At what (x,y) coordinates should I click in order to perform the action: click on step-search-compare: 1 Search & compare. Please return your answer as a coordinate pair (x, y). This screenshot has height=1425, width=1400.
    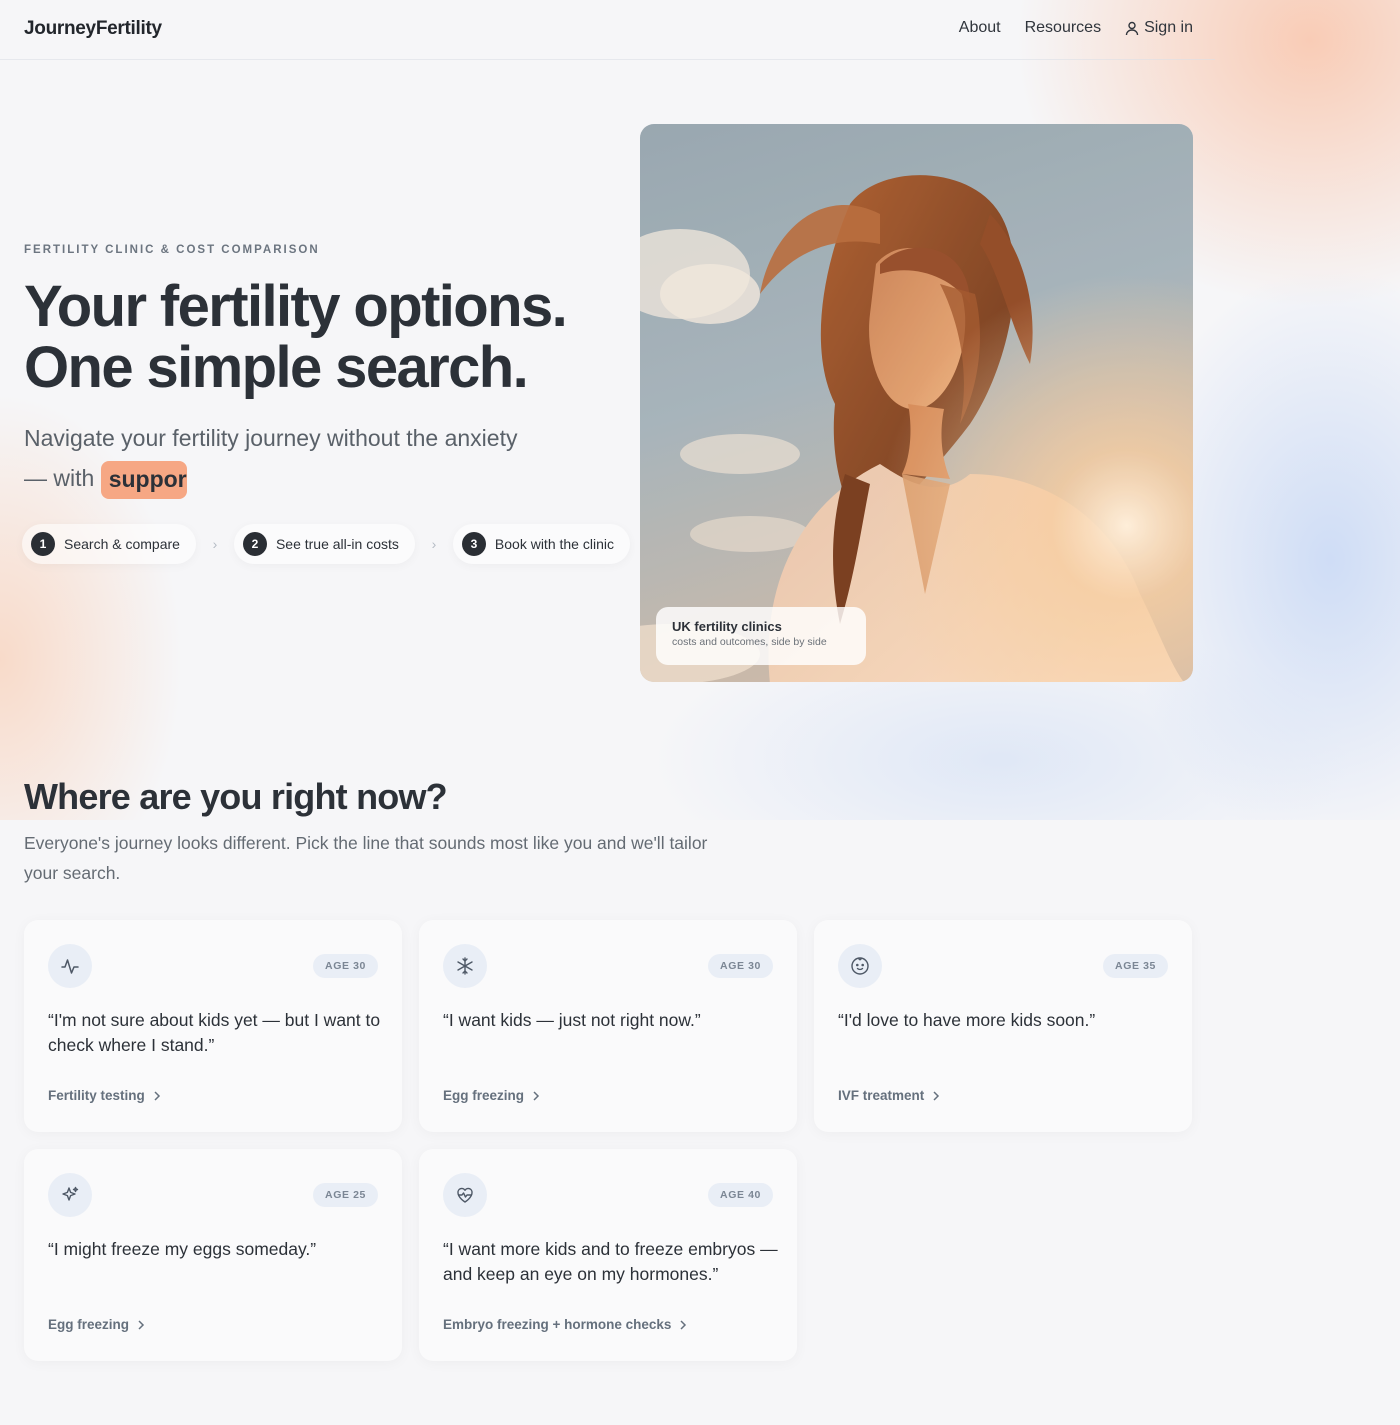
    Looking at the image, I should click on (109, 544).